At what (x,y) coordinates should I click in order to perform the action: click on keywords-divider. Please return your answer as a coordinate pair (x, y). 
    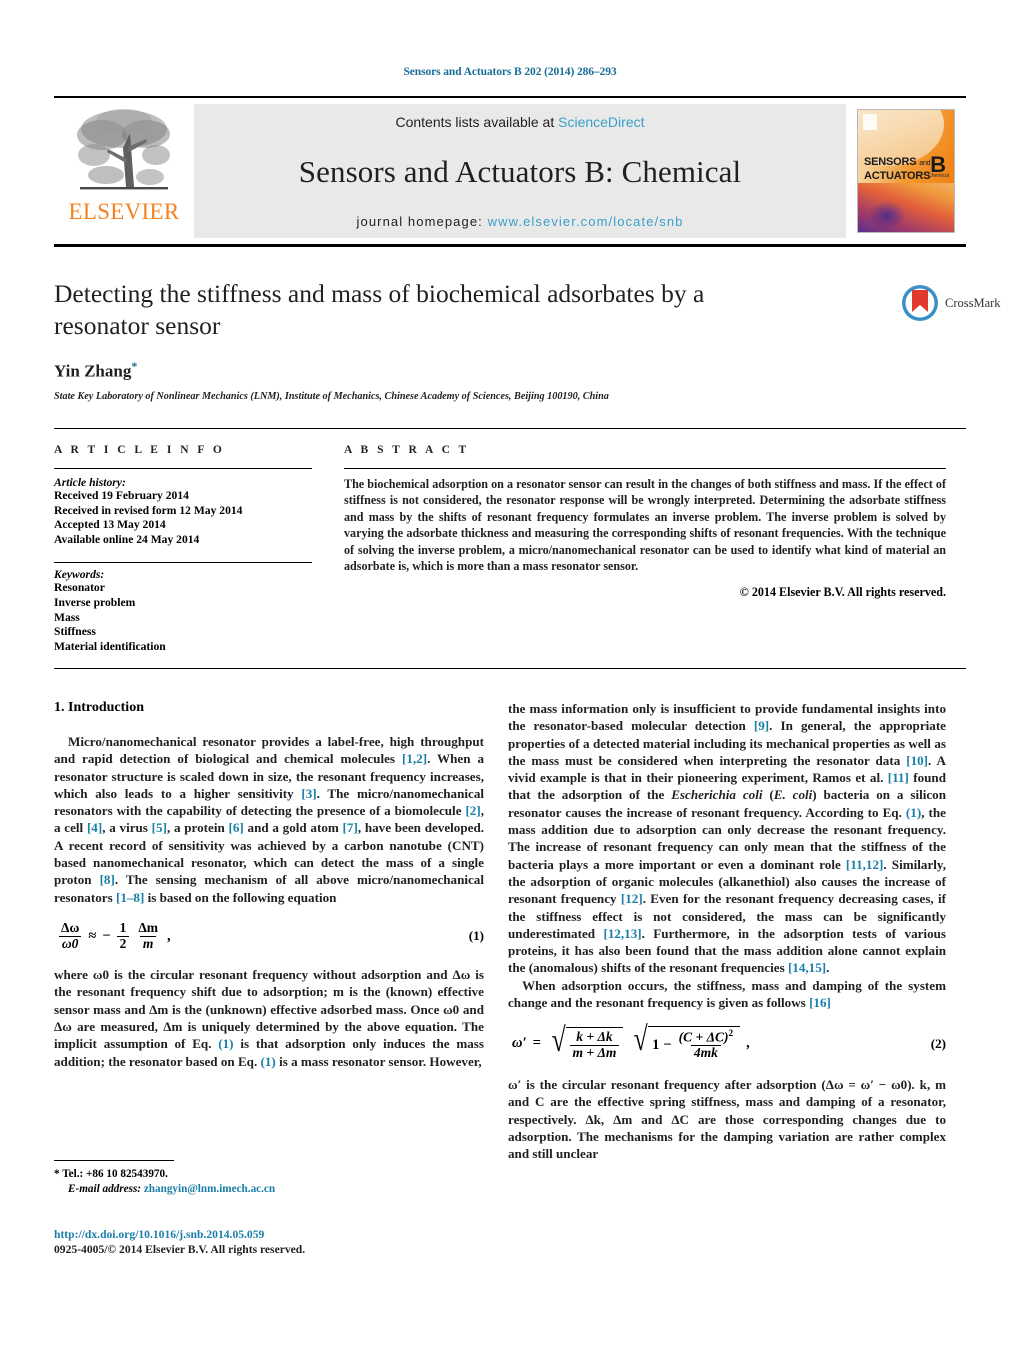
    Looking at the image, I should click on (183, 563).